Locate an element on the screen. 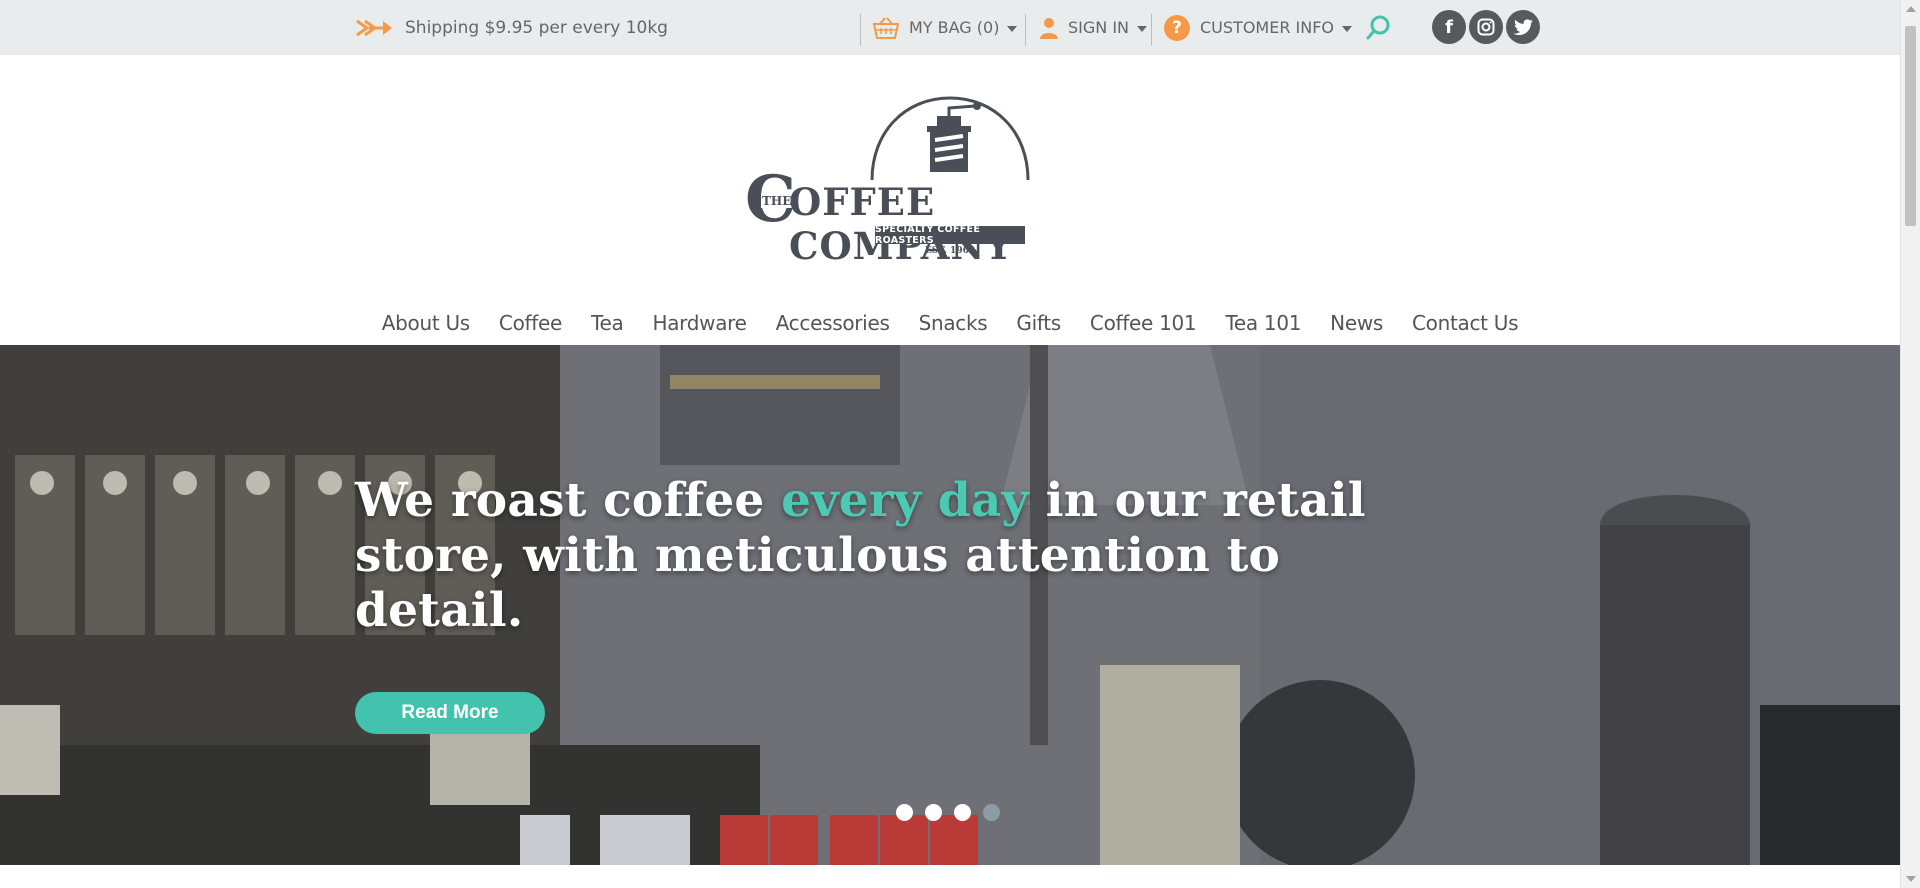  arrow-icon is located at coordinates (374, 27).